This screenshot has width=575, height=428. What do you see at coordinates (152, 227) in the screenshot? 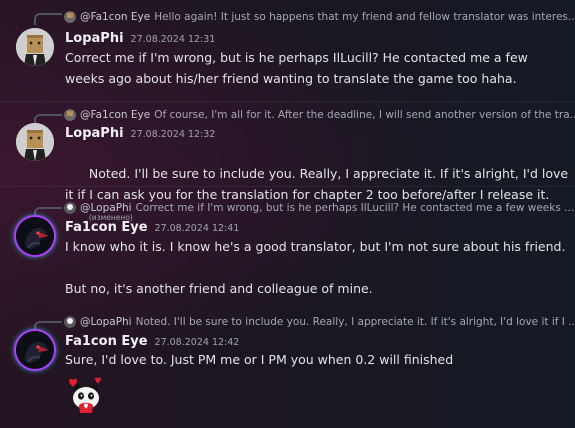
I see `message-header: Fa1con Eye 27.08.2024 12:41` at bounding box center [152, 227].